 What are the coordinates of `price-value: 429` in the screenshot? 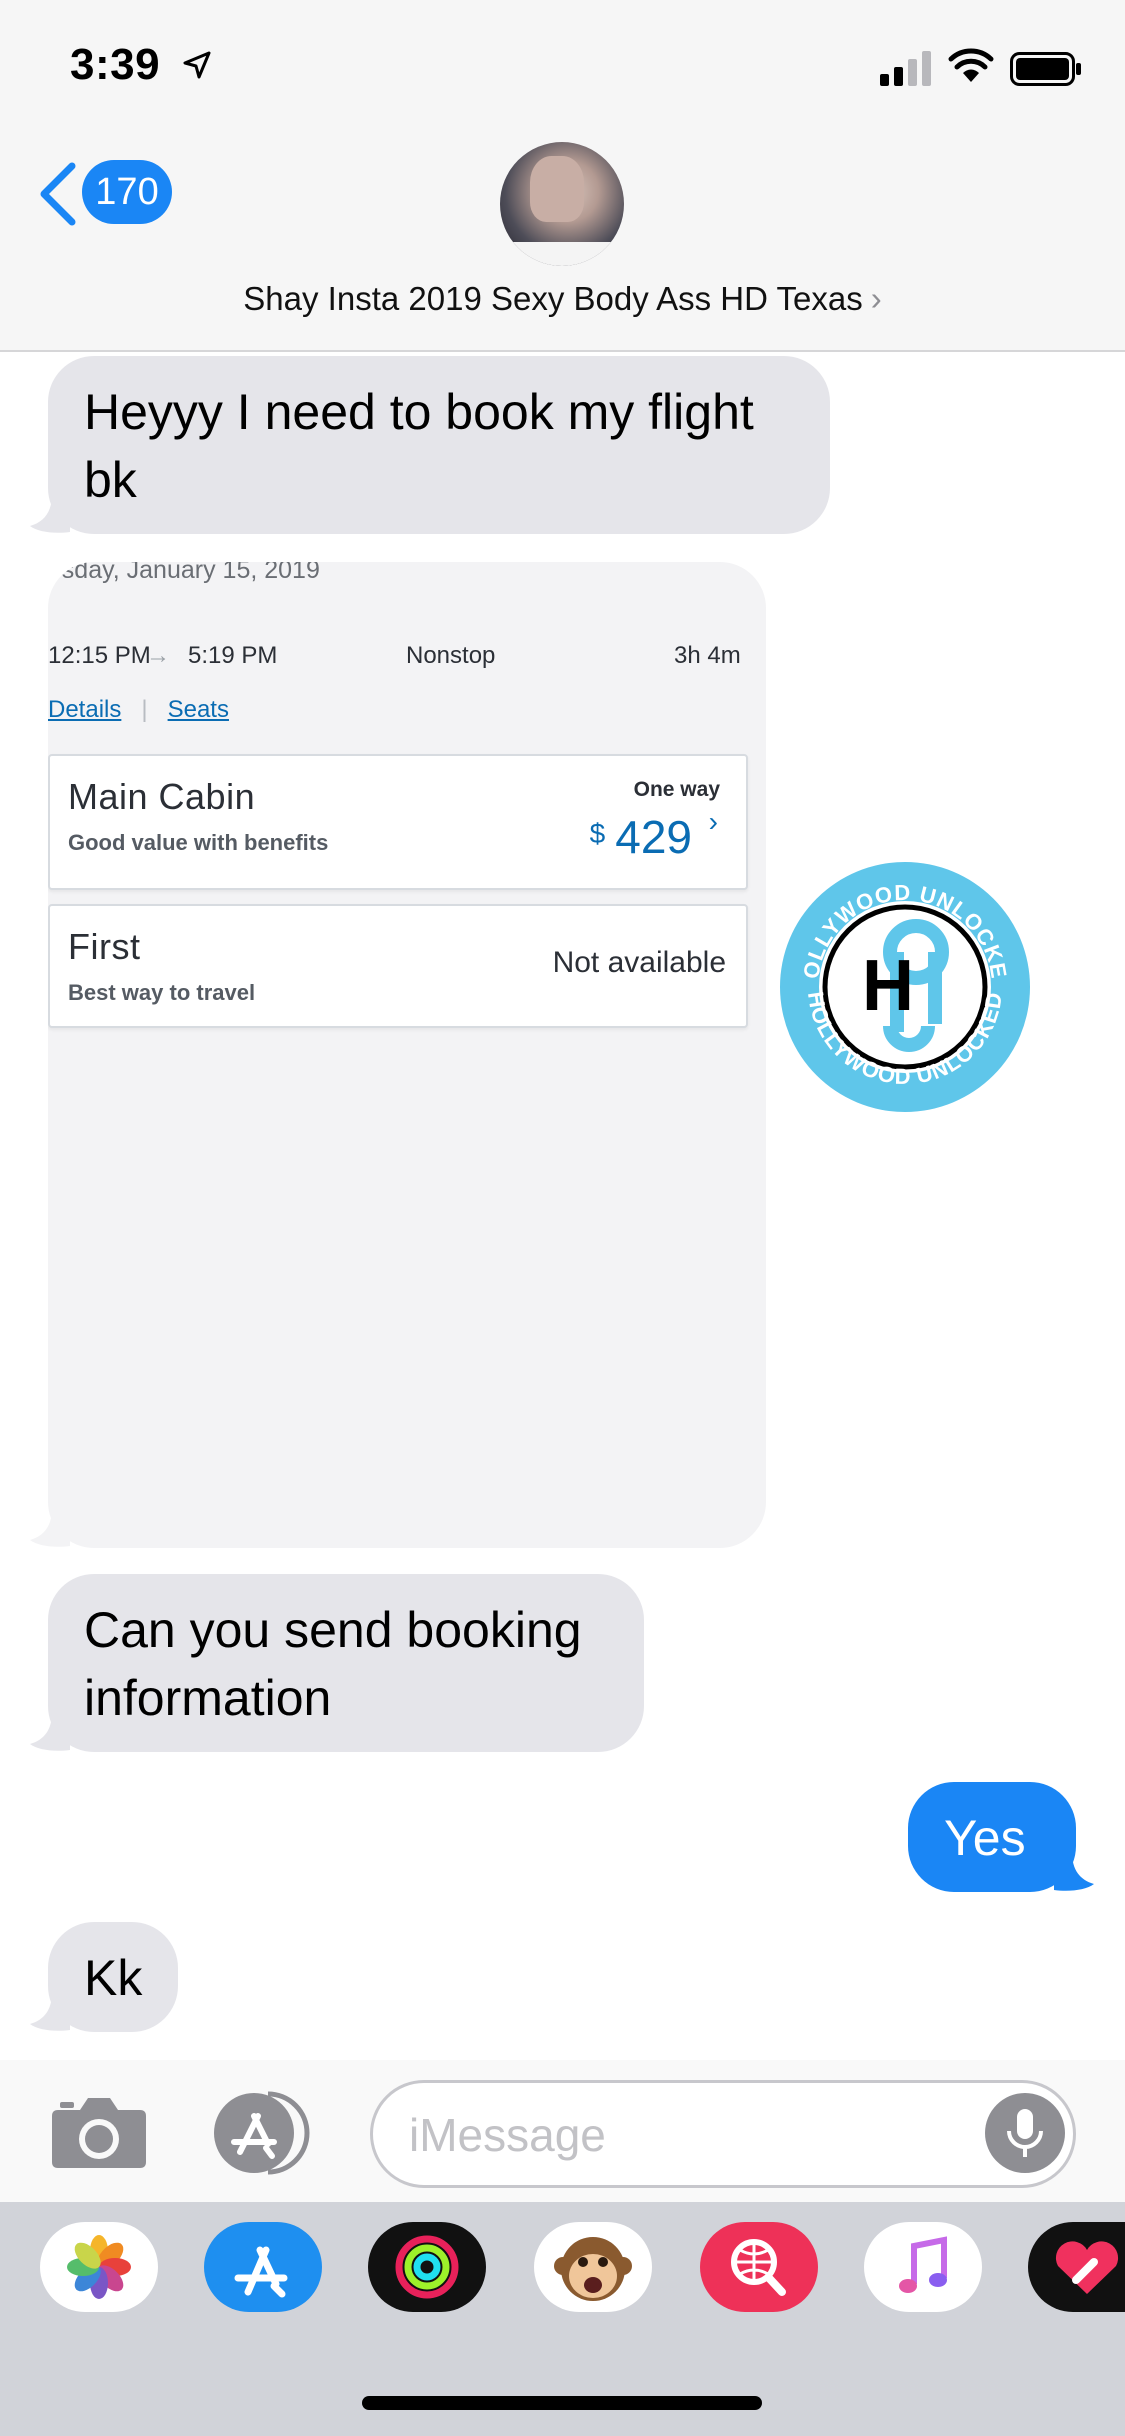 It's located at (653, 837).